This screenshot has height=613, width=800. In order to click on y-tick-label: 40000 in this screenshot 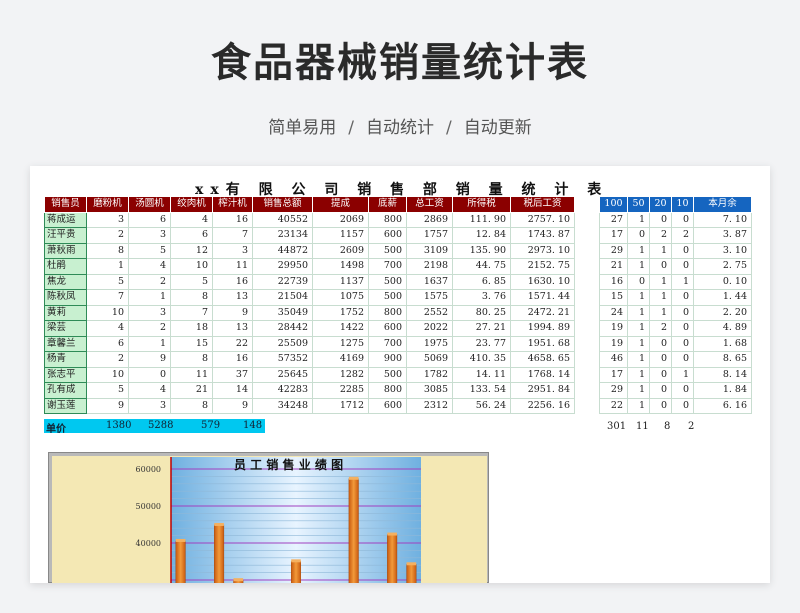, I will do `click(148, 543)`.